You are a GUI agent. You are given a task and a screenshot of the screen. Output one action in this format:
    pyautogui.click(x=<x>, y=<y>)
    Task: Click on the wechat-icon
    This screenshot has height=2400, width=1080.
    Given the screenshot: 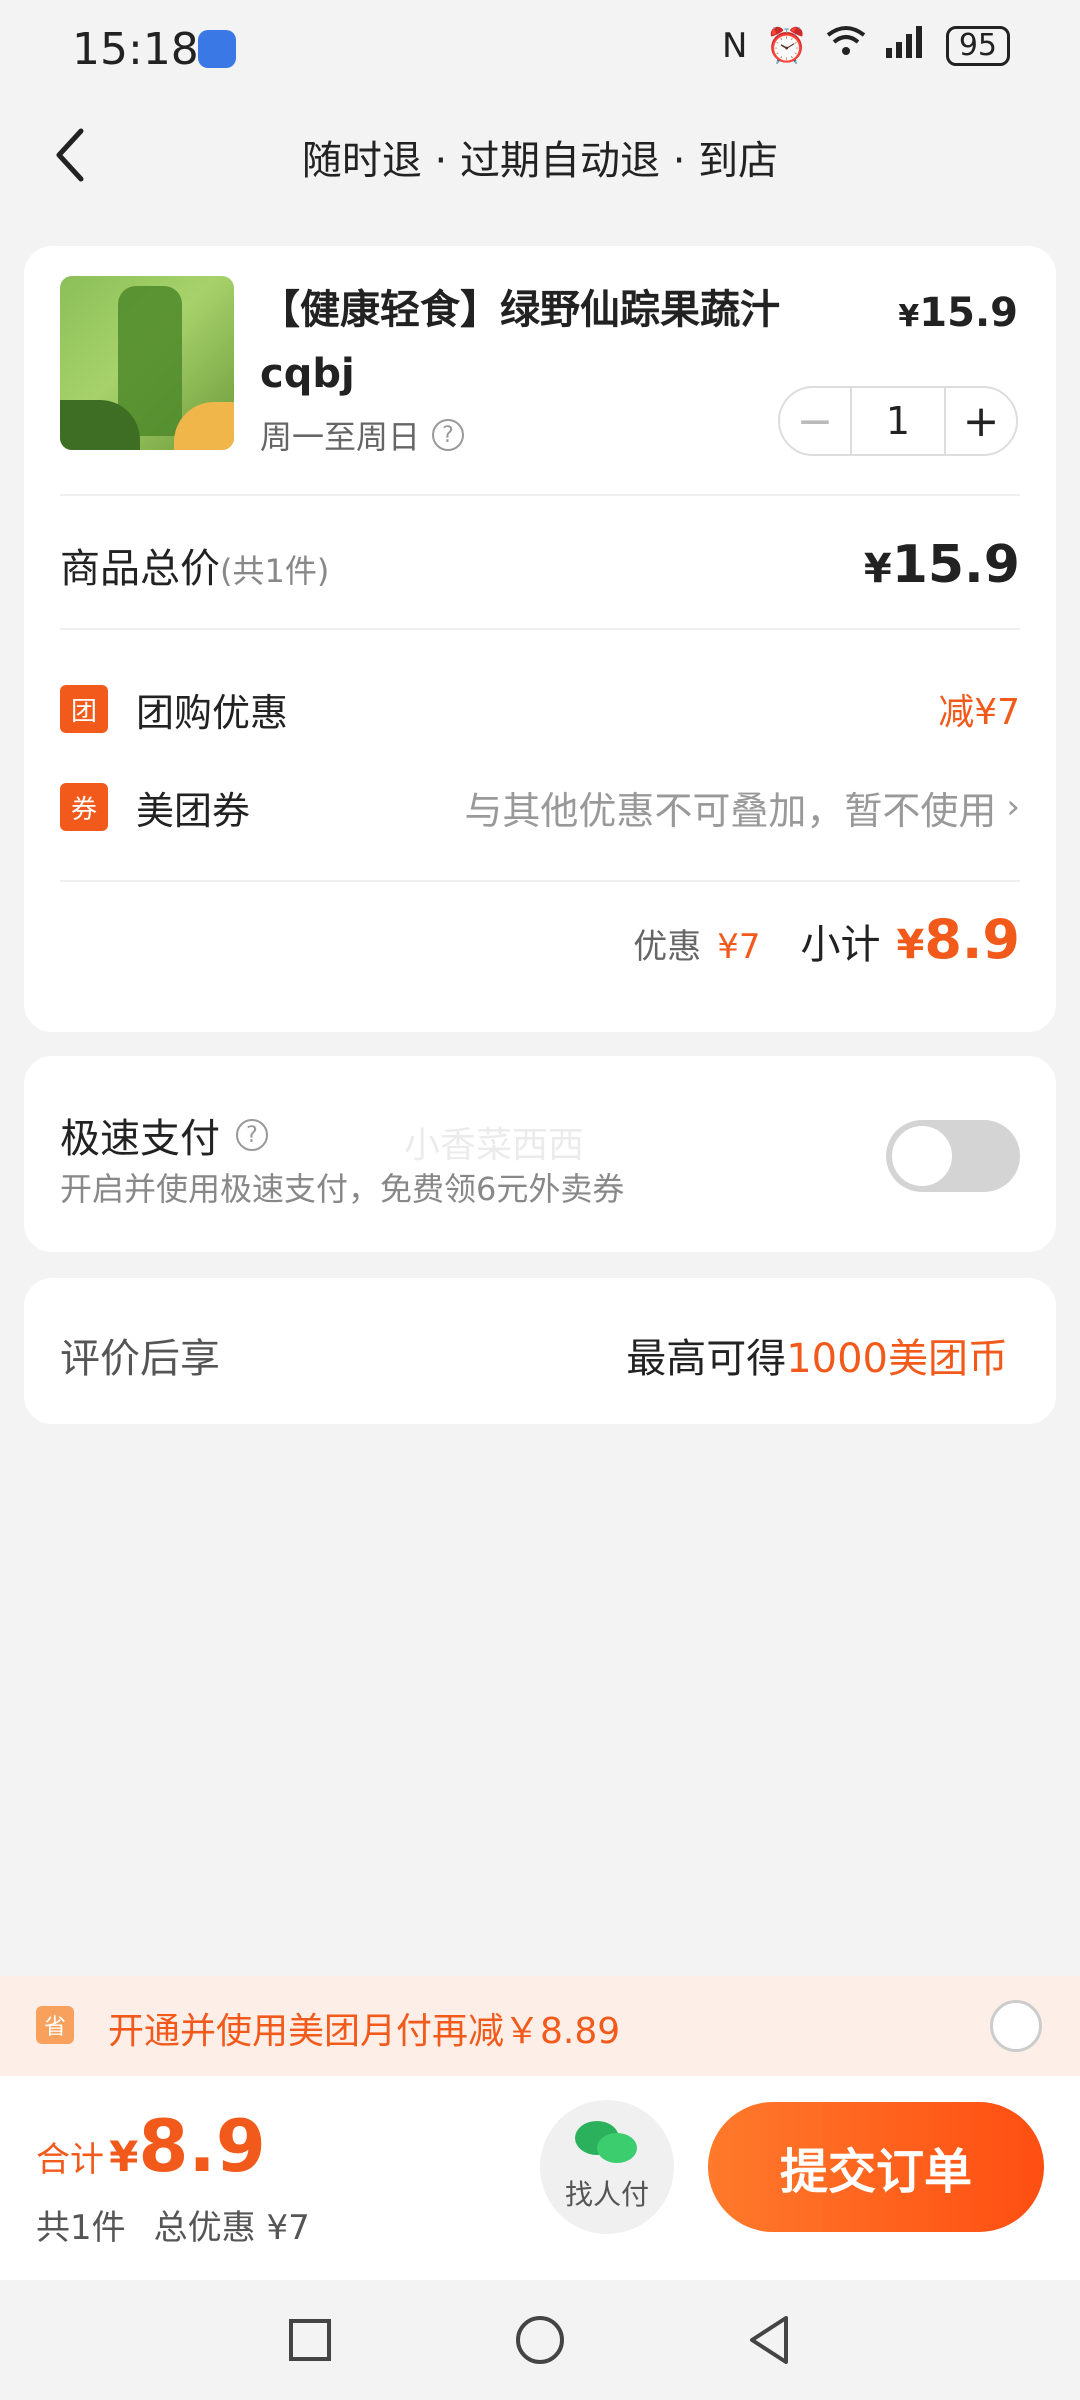 What is the action you would take?
    pyautogui.click(x=607, y=2142)
    